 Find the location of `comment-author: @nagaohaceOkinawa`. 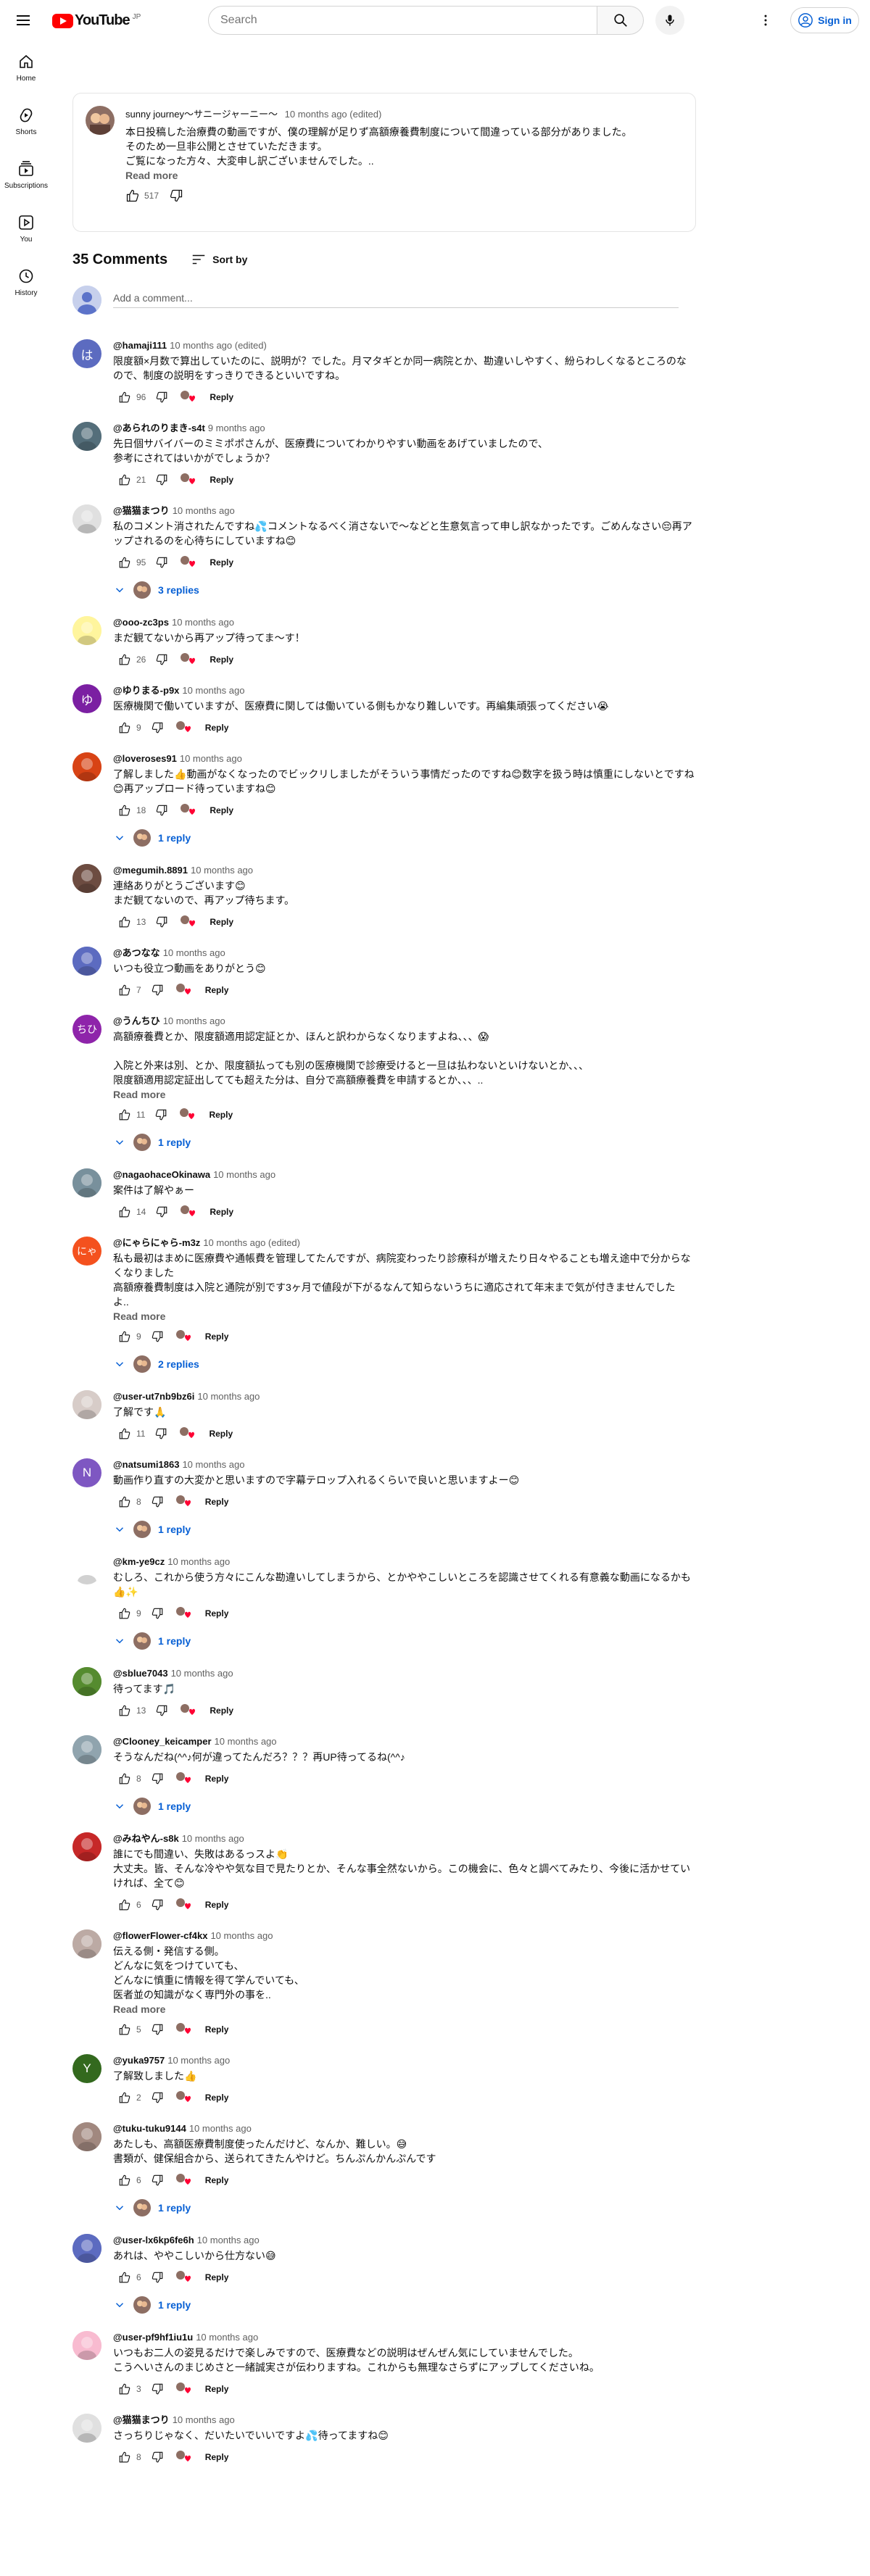

comment-author: @nagaohaceOkinawa is located at coordinates (161, 1174).